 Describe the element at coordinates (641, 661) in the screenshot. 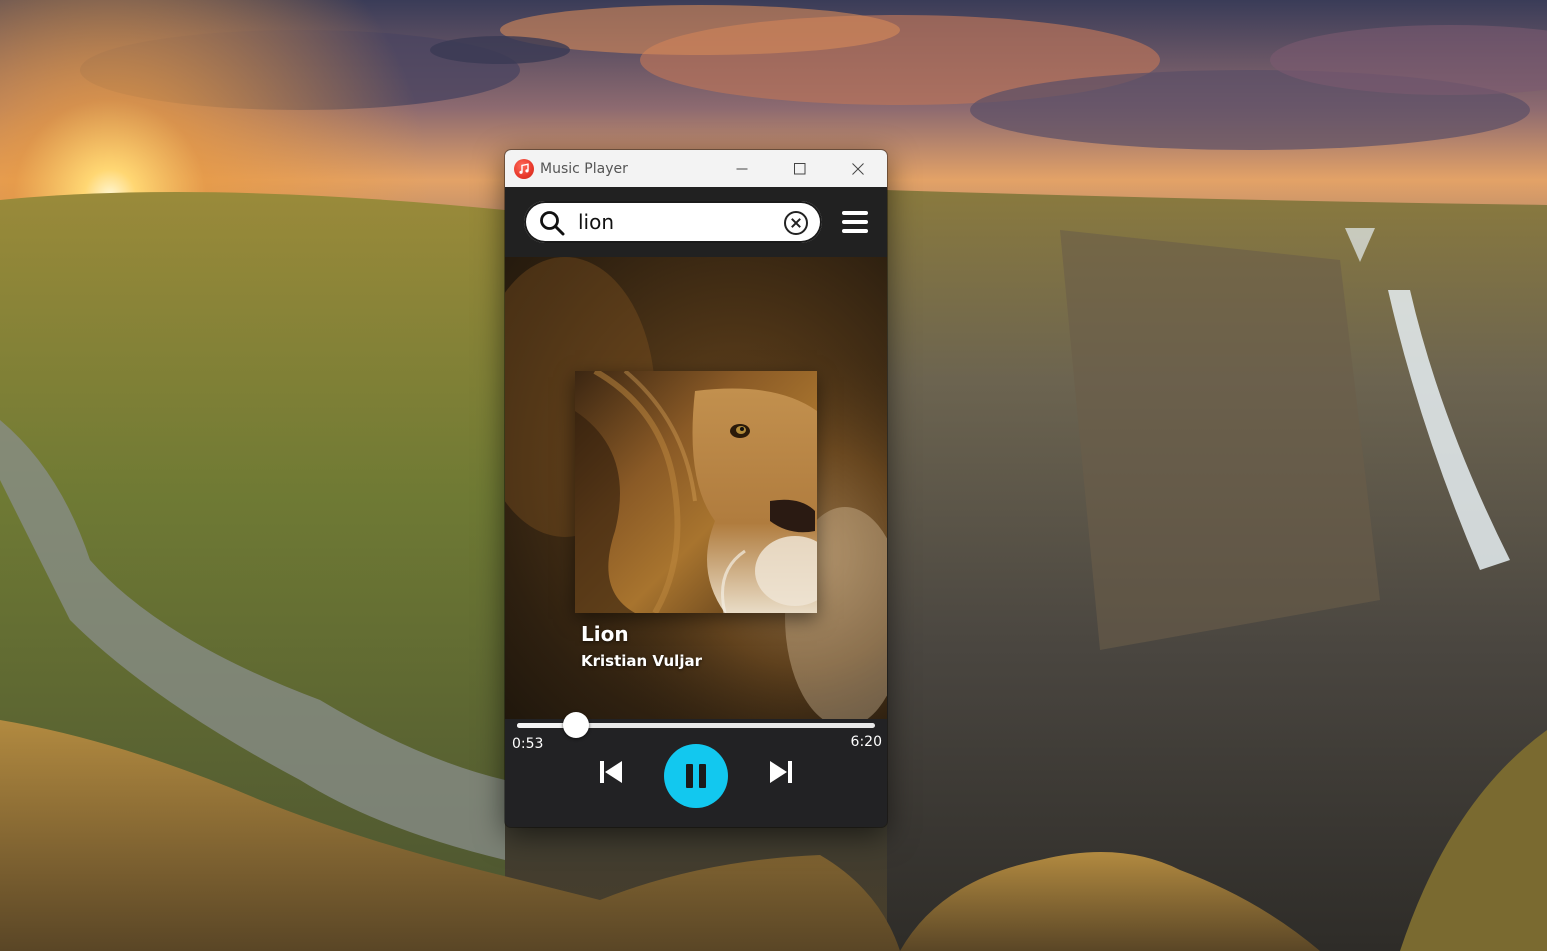

I see `track-artist: Kristian Vuljar` at that location.